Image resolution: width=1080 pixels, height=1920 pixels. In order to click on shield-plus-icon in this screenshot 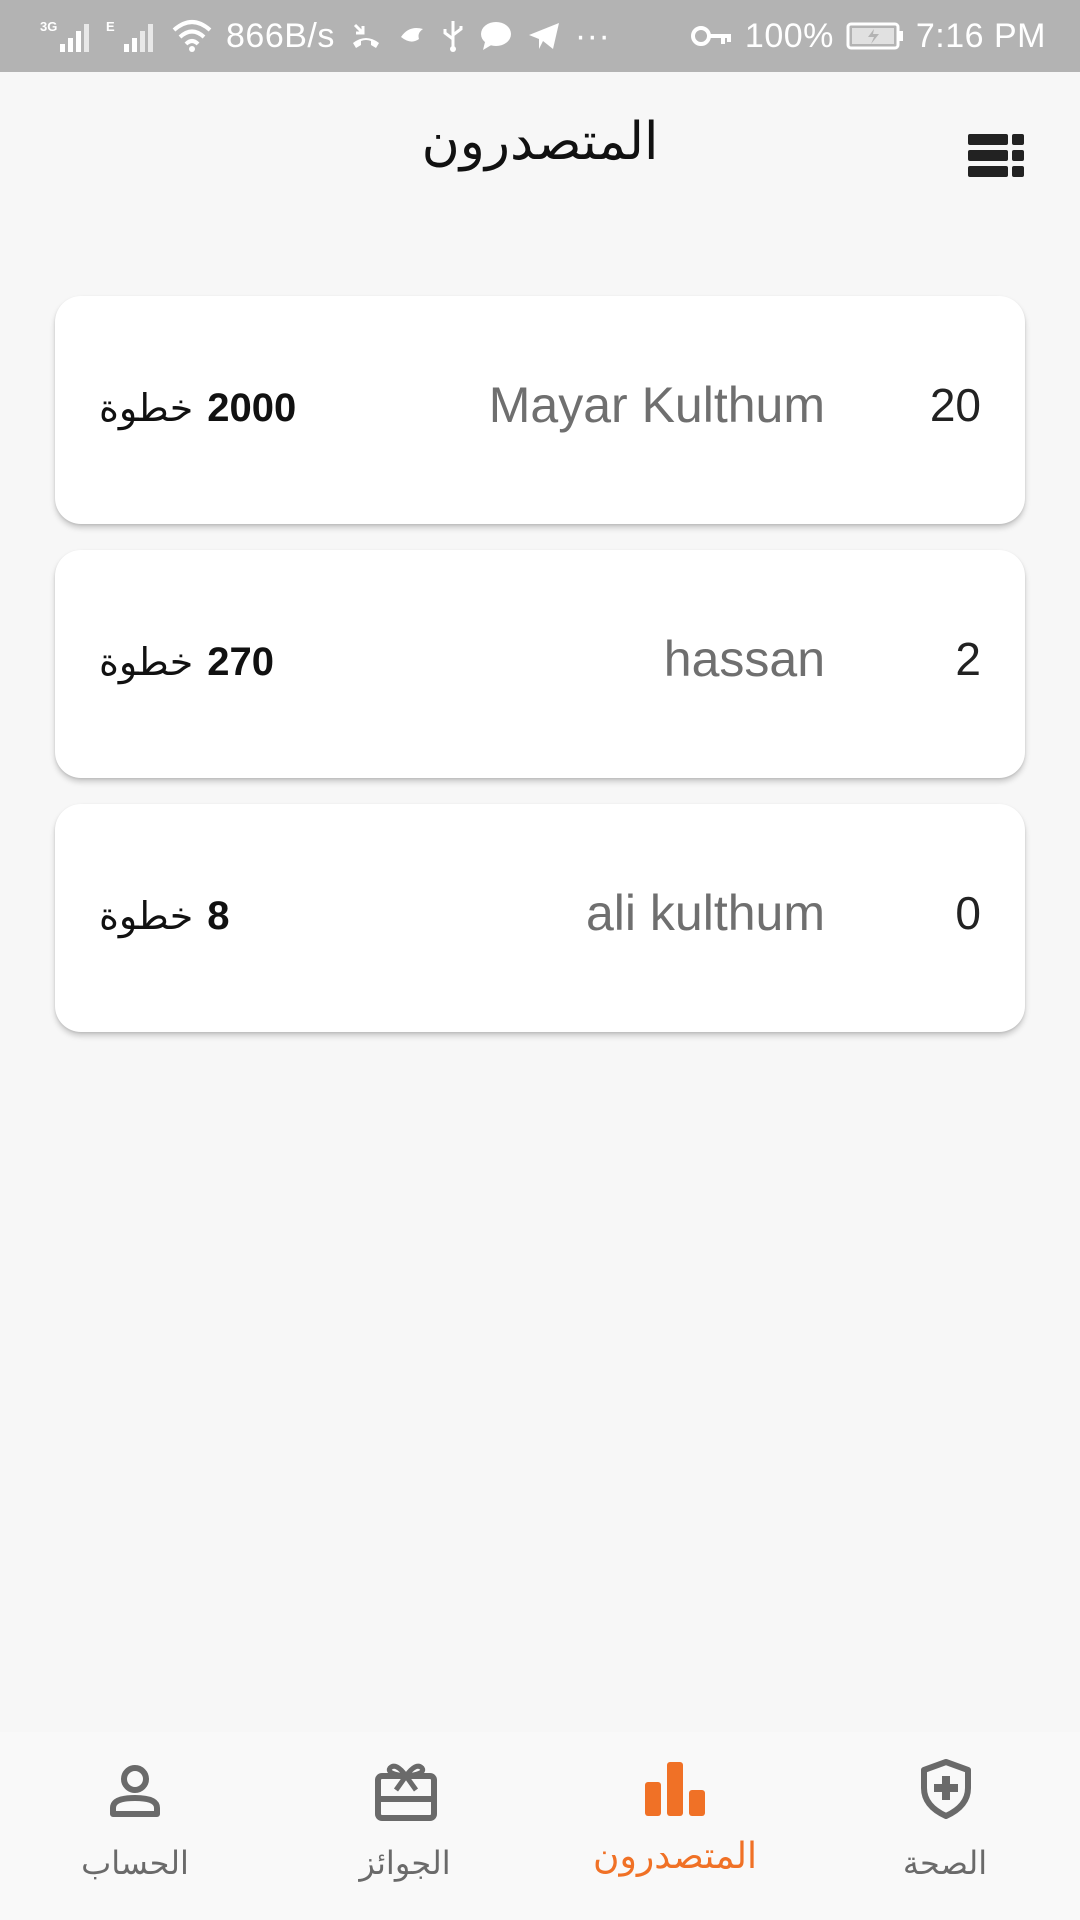, I will do `click(946, 1789)`.